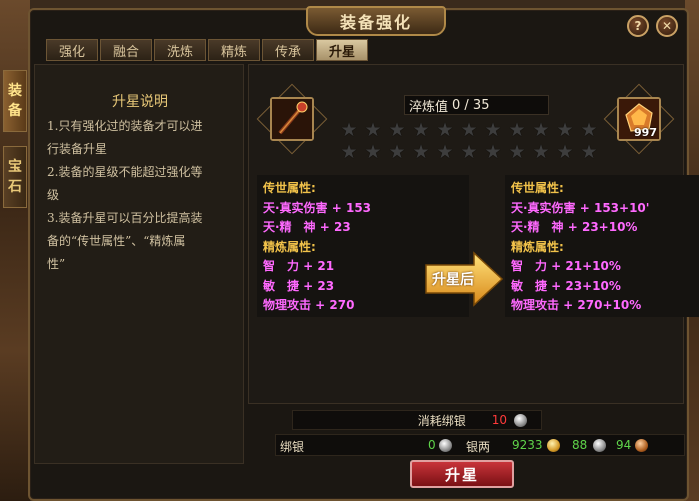 The height and width of the screenshot is (501, 699). I want to click on refine-progress-label: 淬炼值, so click(429, 107).